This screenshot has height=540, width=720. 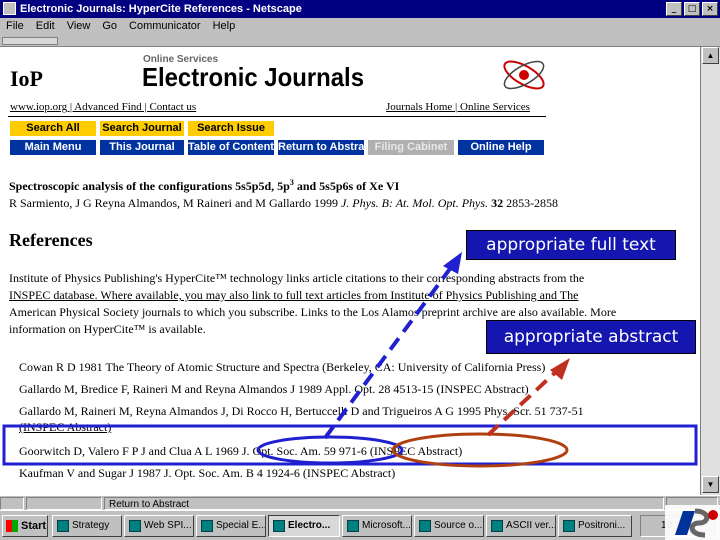 I want to click on return-to-abstract-button: Return to Abstract, so click(x=321, y=147).